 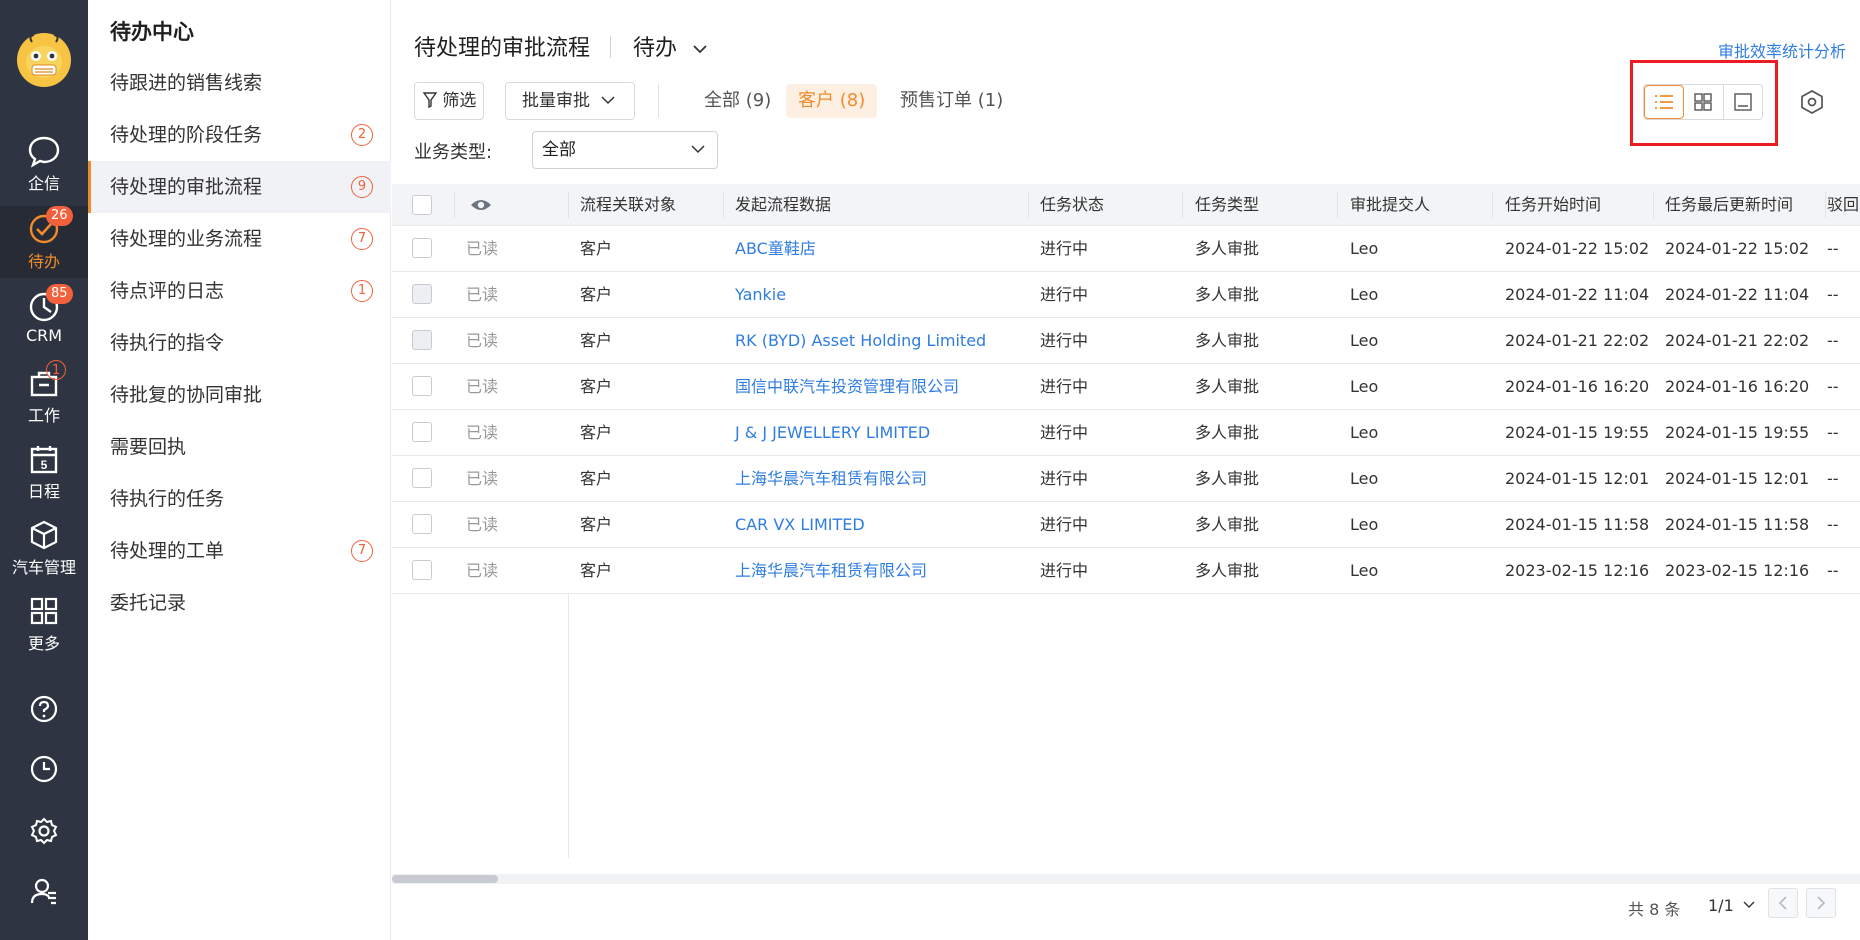 I want to click on menu-item-count: 7, so click(x=362, y=239).